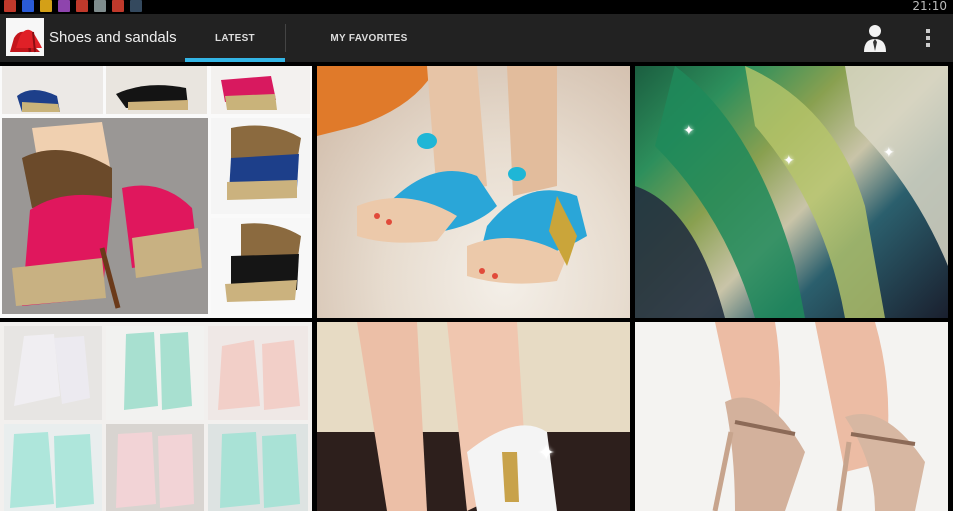  Describe the element at coordinates (928, 38) in the screenshot. I see `overflow-menu-icon` at that location.